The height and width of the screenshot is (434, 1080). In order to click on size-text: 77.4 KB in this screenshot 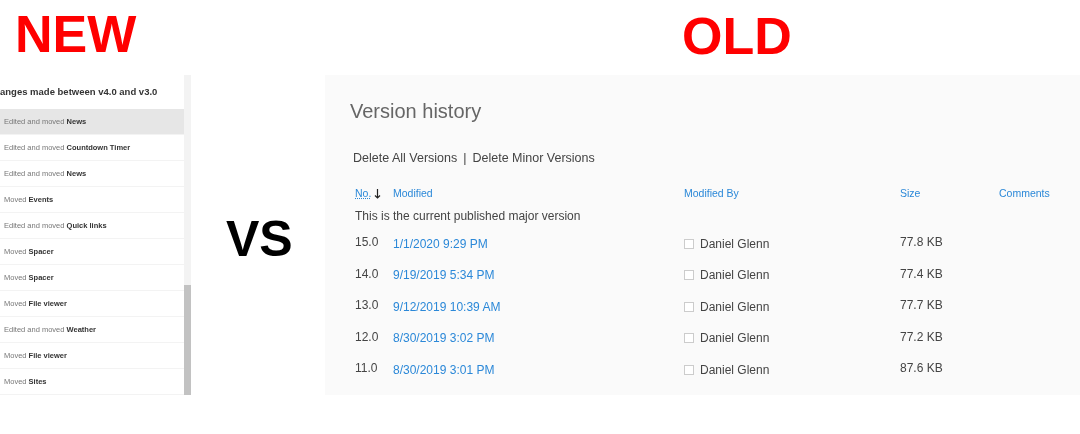, I will do `click(922, 274)`.